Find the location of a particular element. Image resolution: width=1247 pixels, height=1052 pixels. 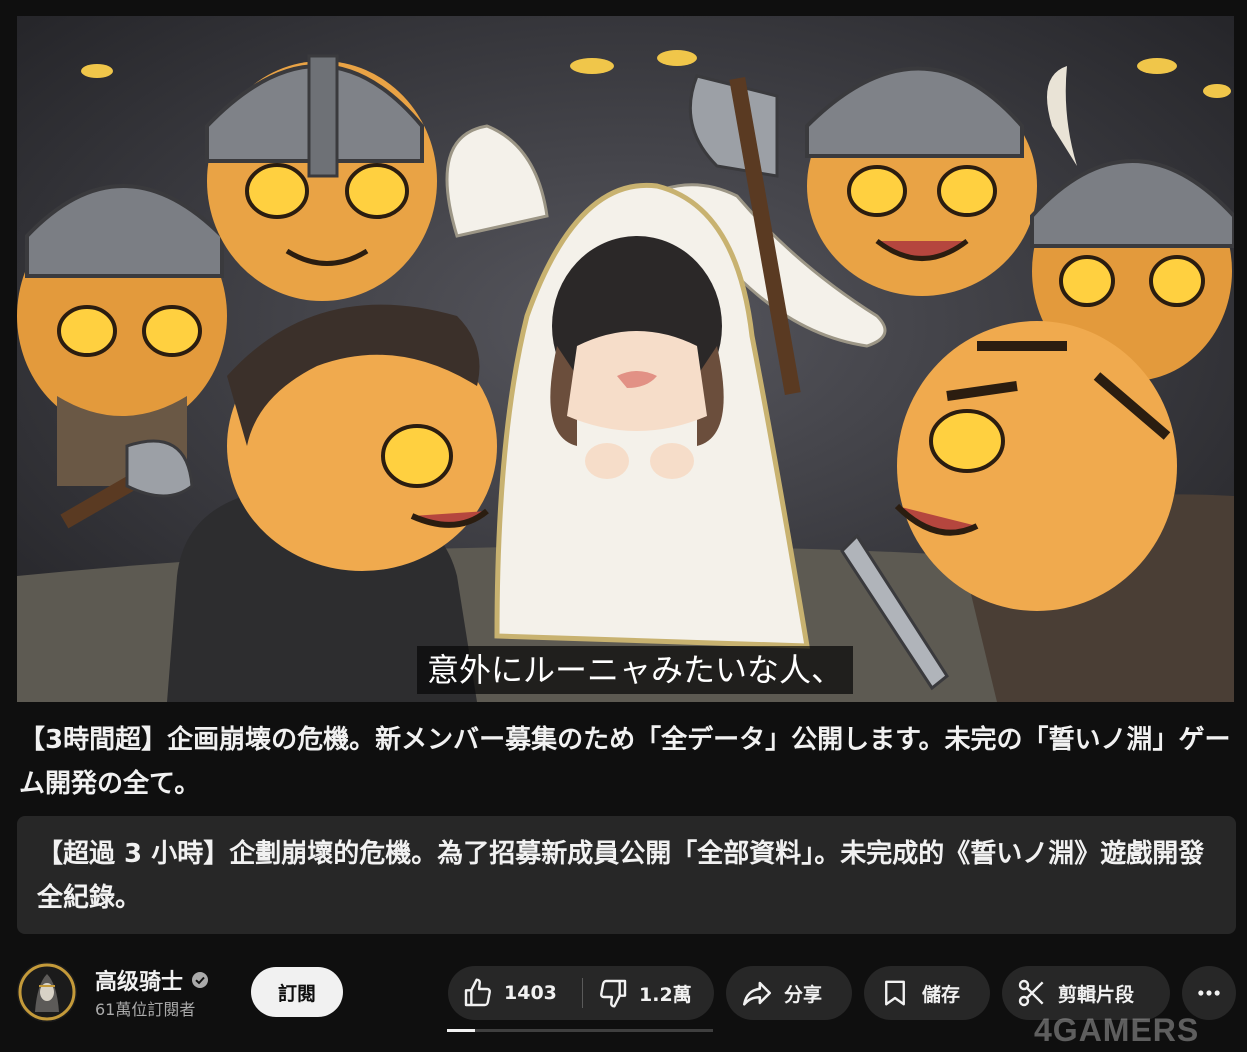

subscriber-count: 61萬位訂閱者 is located at coordinates (145, 1009).